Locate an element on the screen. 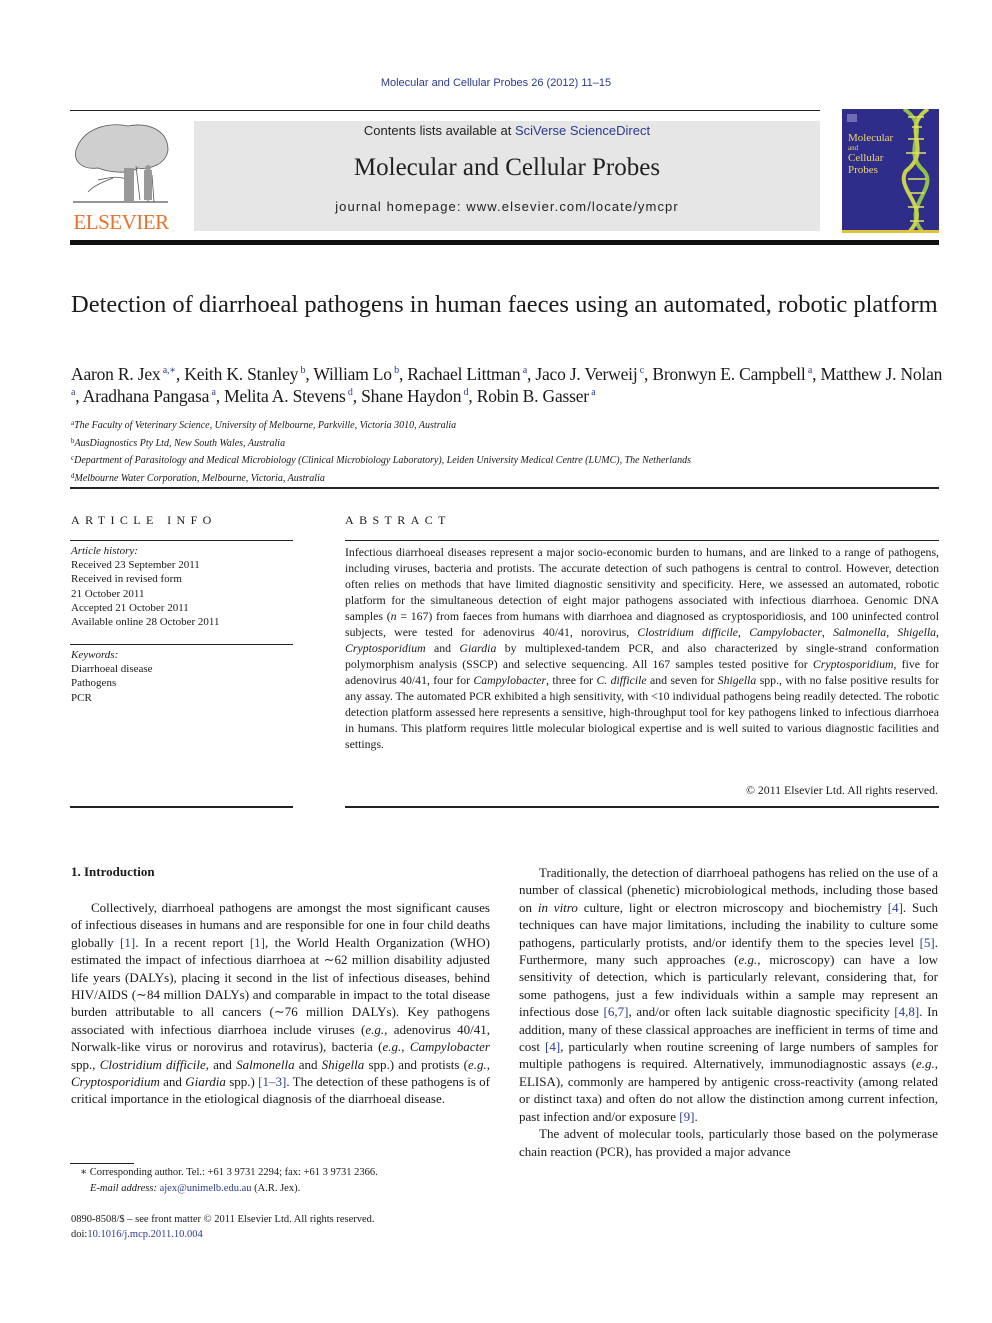 This screenshot has height=1323, width=992. author-name: Jaco J. Verweij is located at coordinates (586, 374).